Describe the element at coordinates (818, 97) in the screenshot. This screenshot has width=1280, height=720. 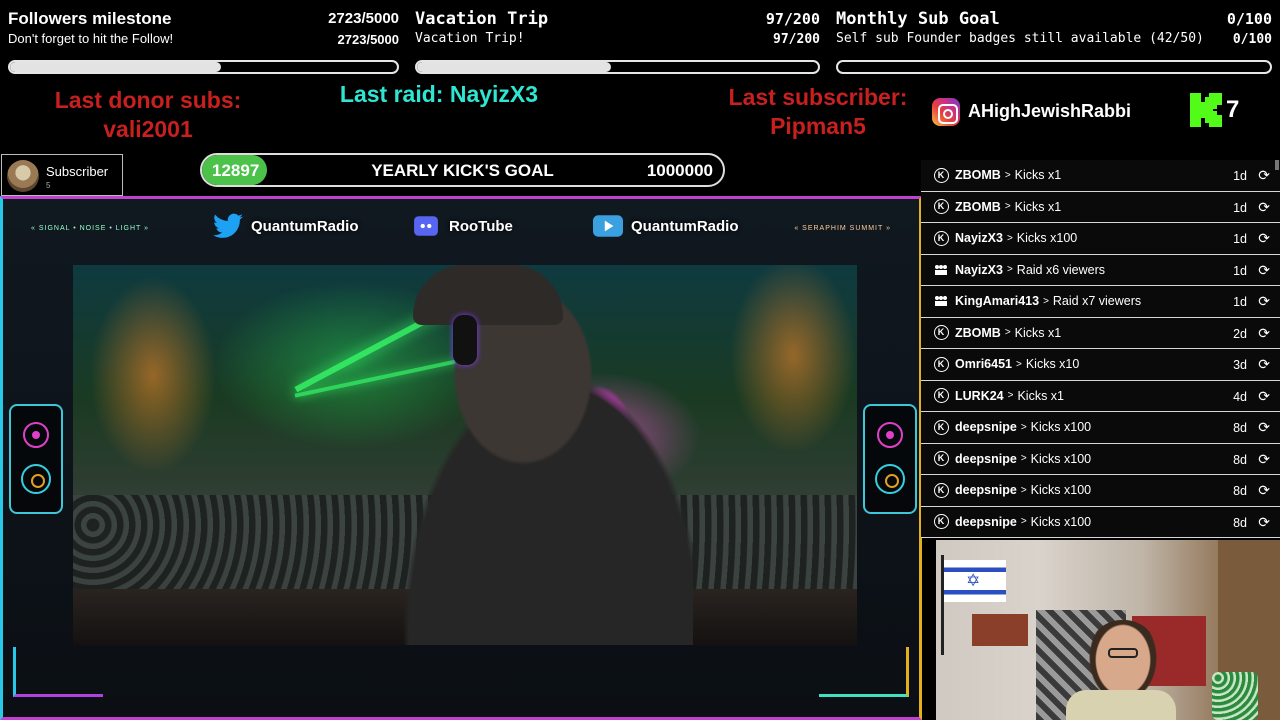
I see `last-subscriber-label: Last subscriber:` at that location.